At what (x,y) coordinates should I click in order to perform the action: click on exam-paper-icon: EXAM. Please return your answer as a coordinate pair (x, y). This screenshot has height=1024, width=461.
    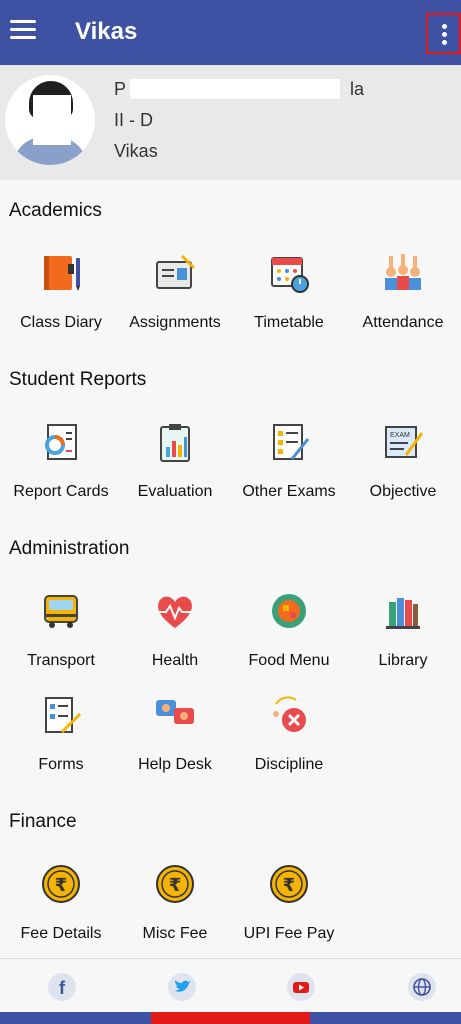
    Looking at the image, I should click on (404, 442).